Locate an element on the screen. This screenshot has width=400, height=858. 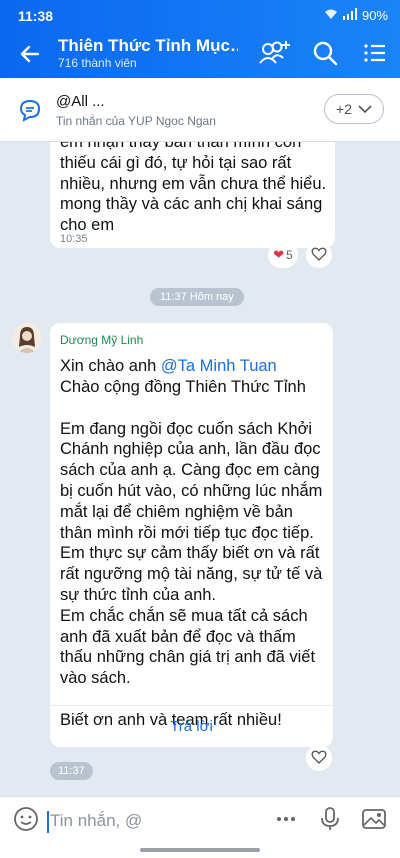
sticker-icon is located at coordinates (26, 819).